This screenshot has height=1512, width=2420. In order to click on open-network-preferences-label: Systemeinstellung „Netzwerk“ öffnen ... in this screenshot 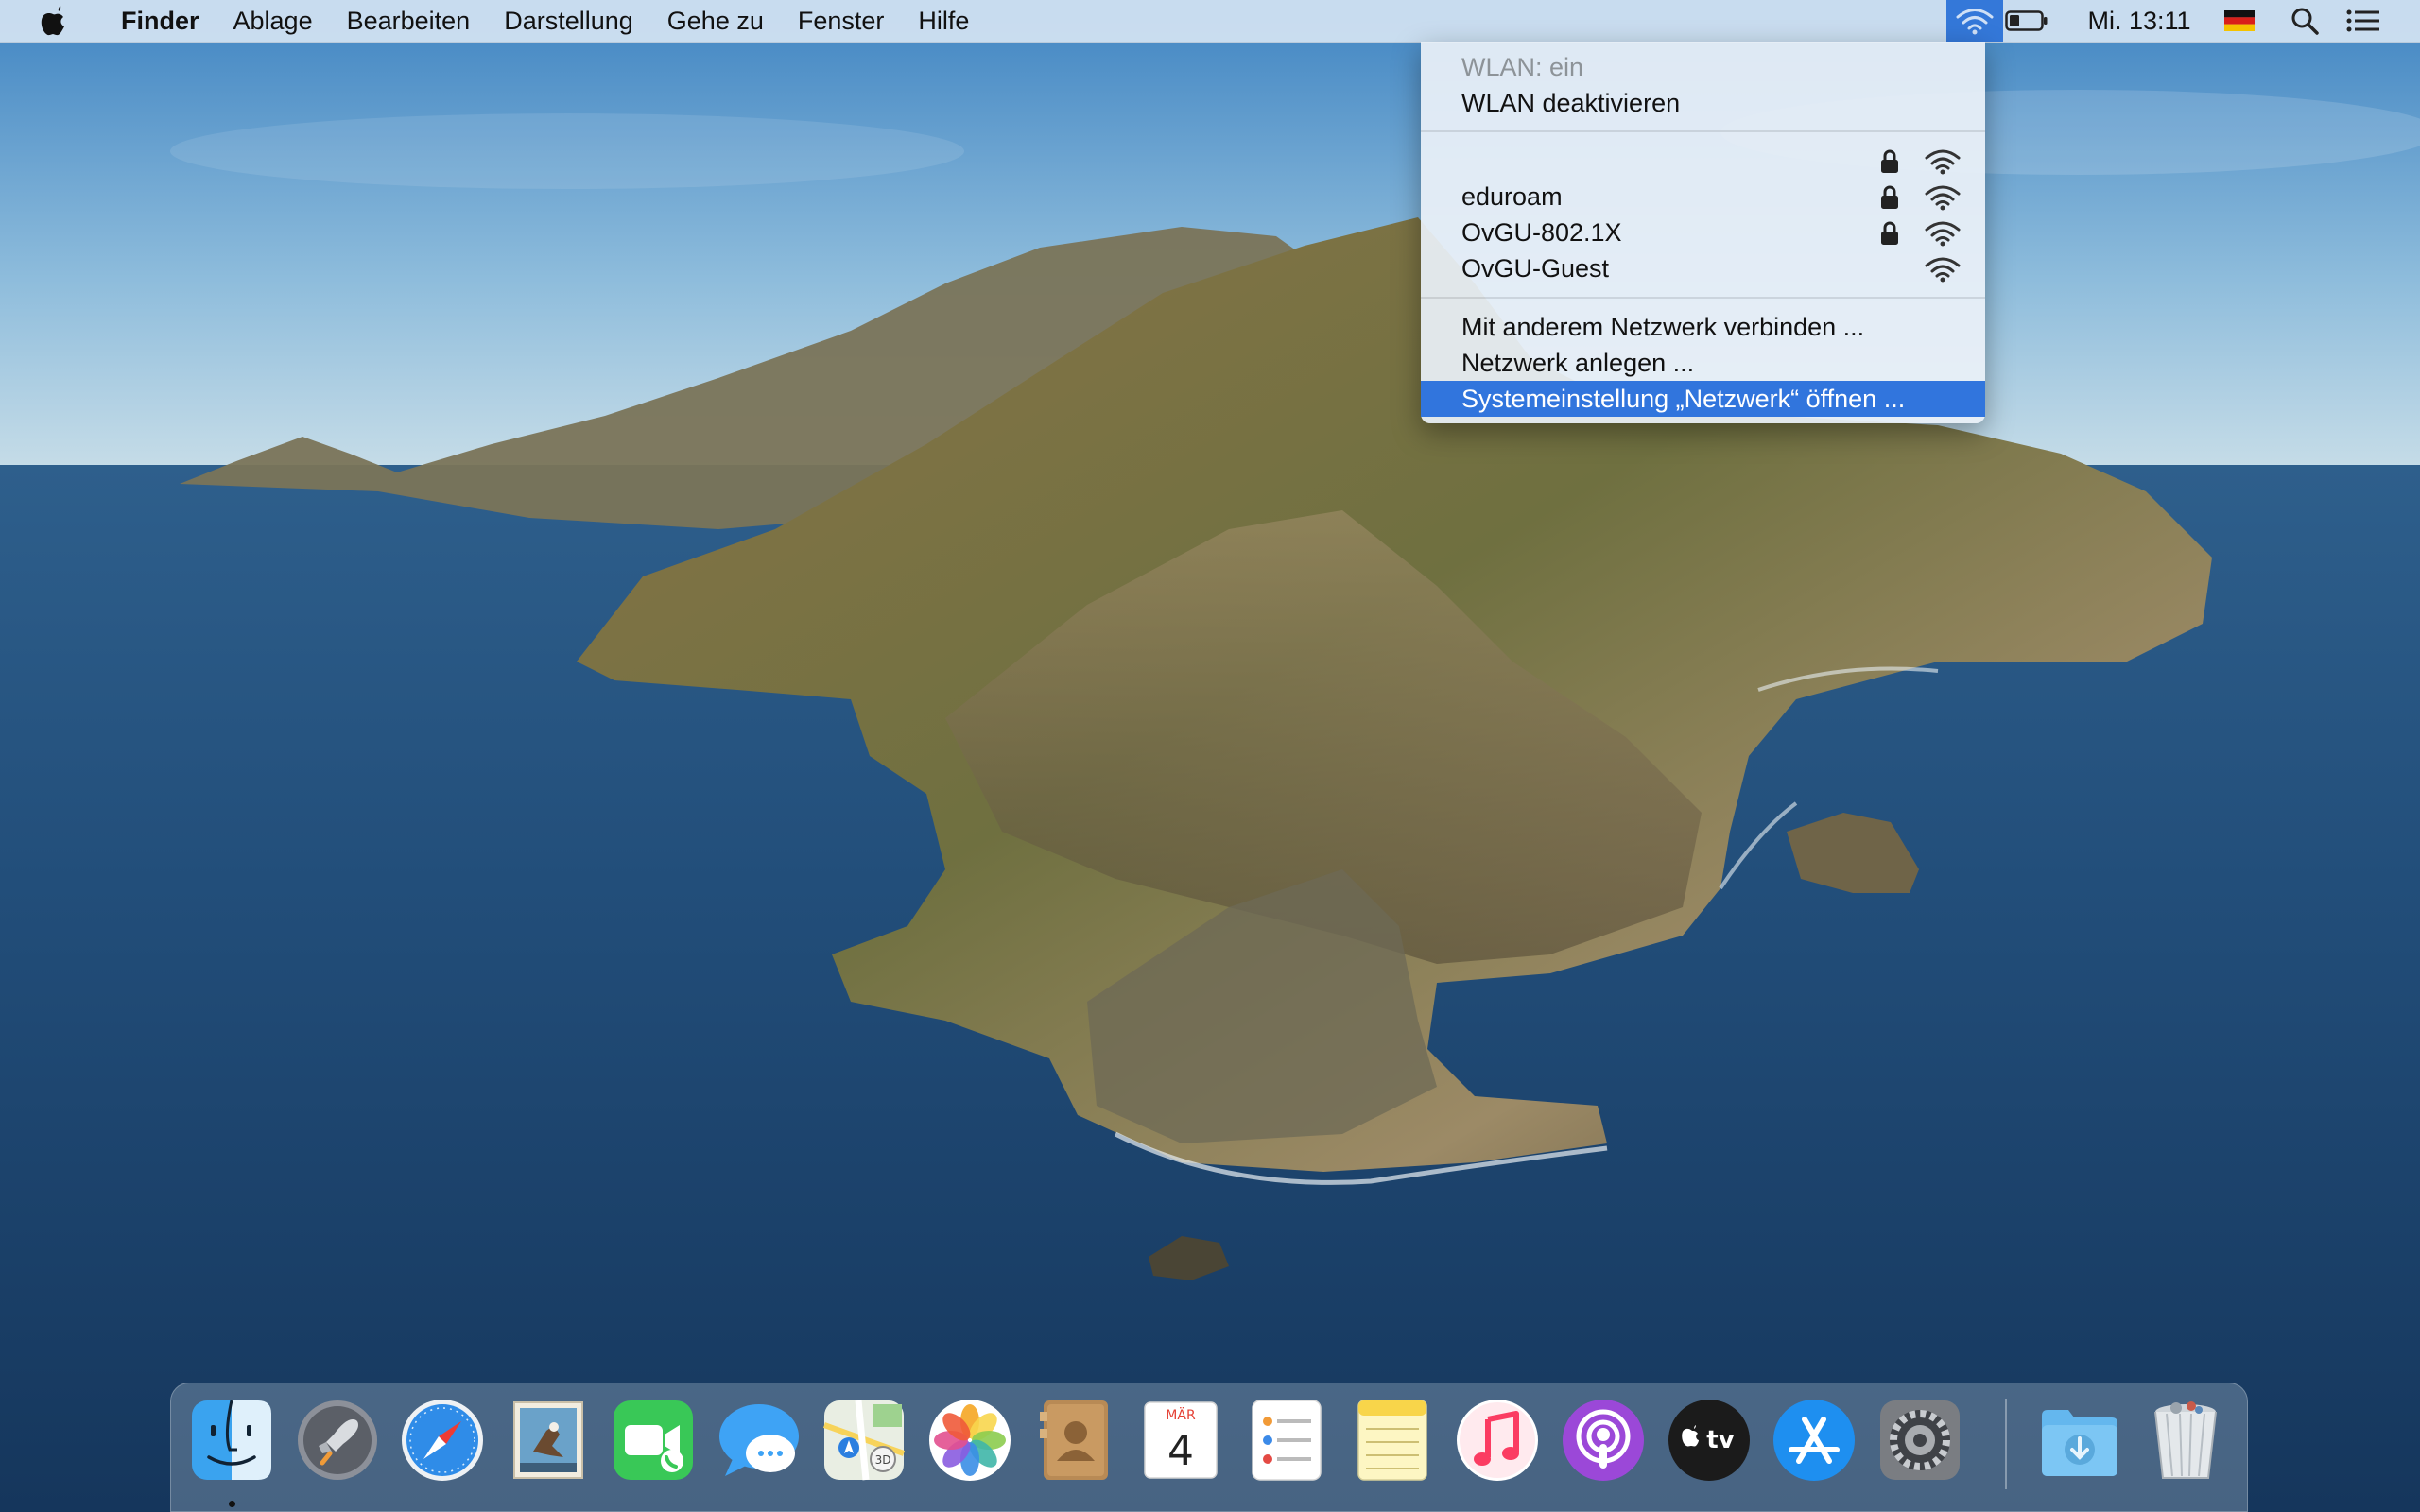, I will do `click(1683, 399)`.